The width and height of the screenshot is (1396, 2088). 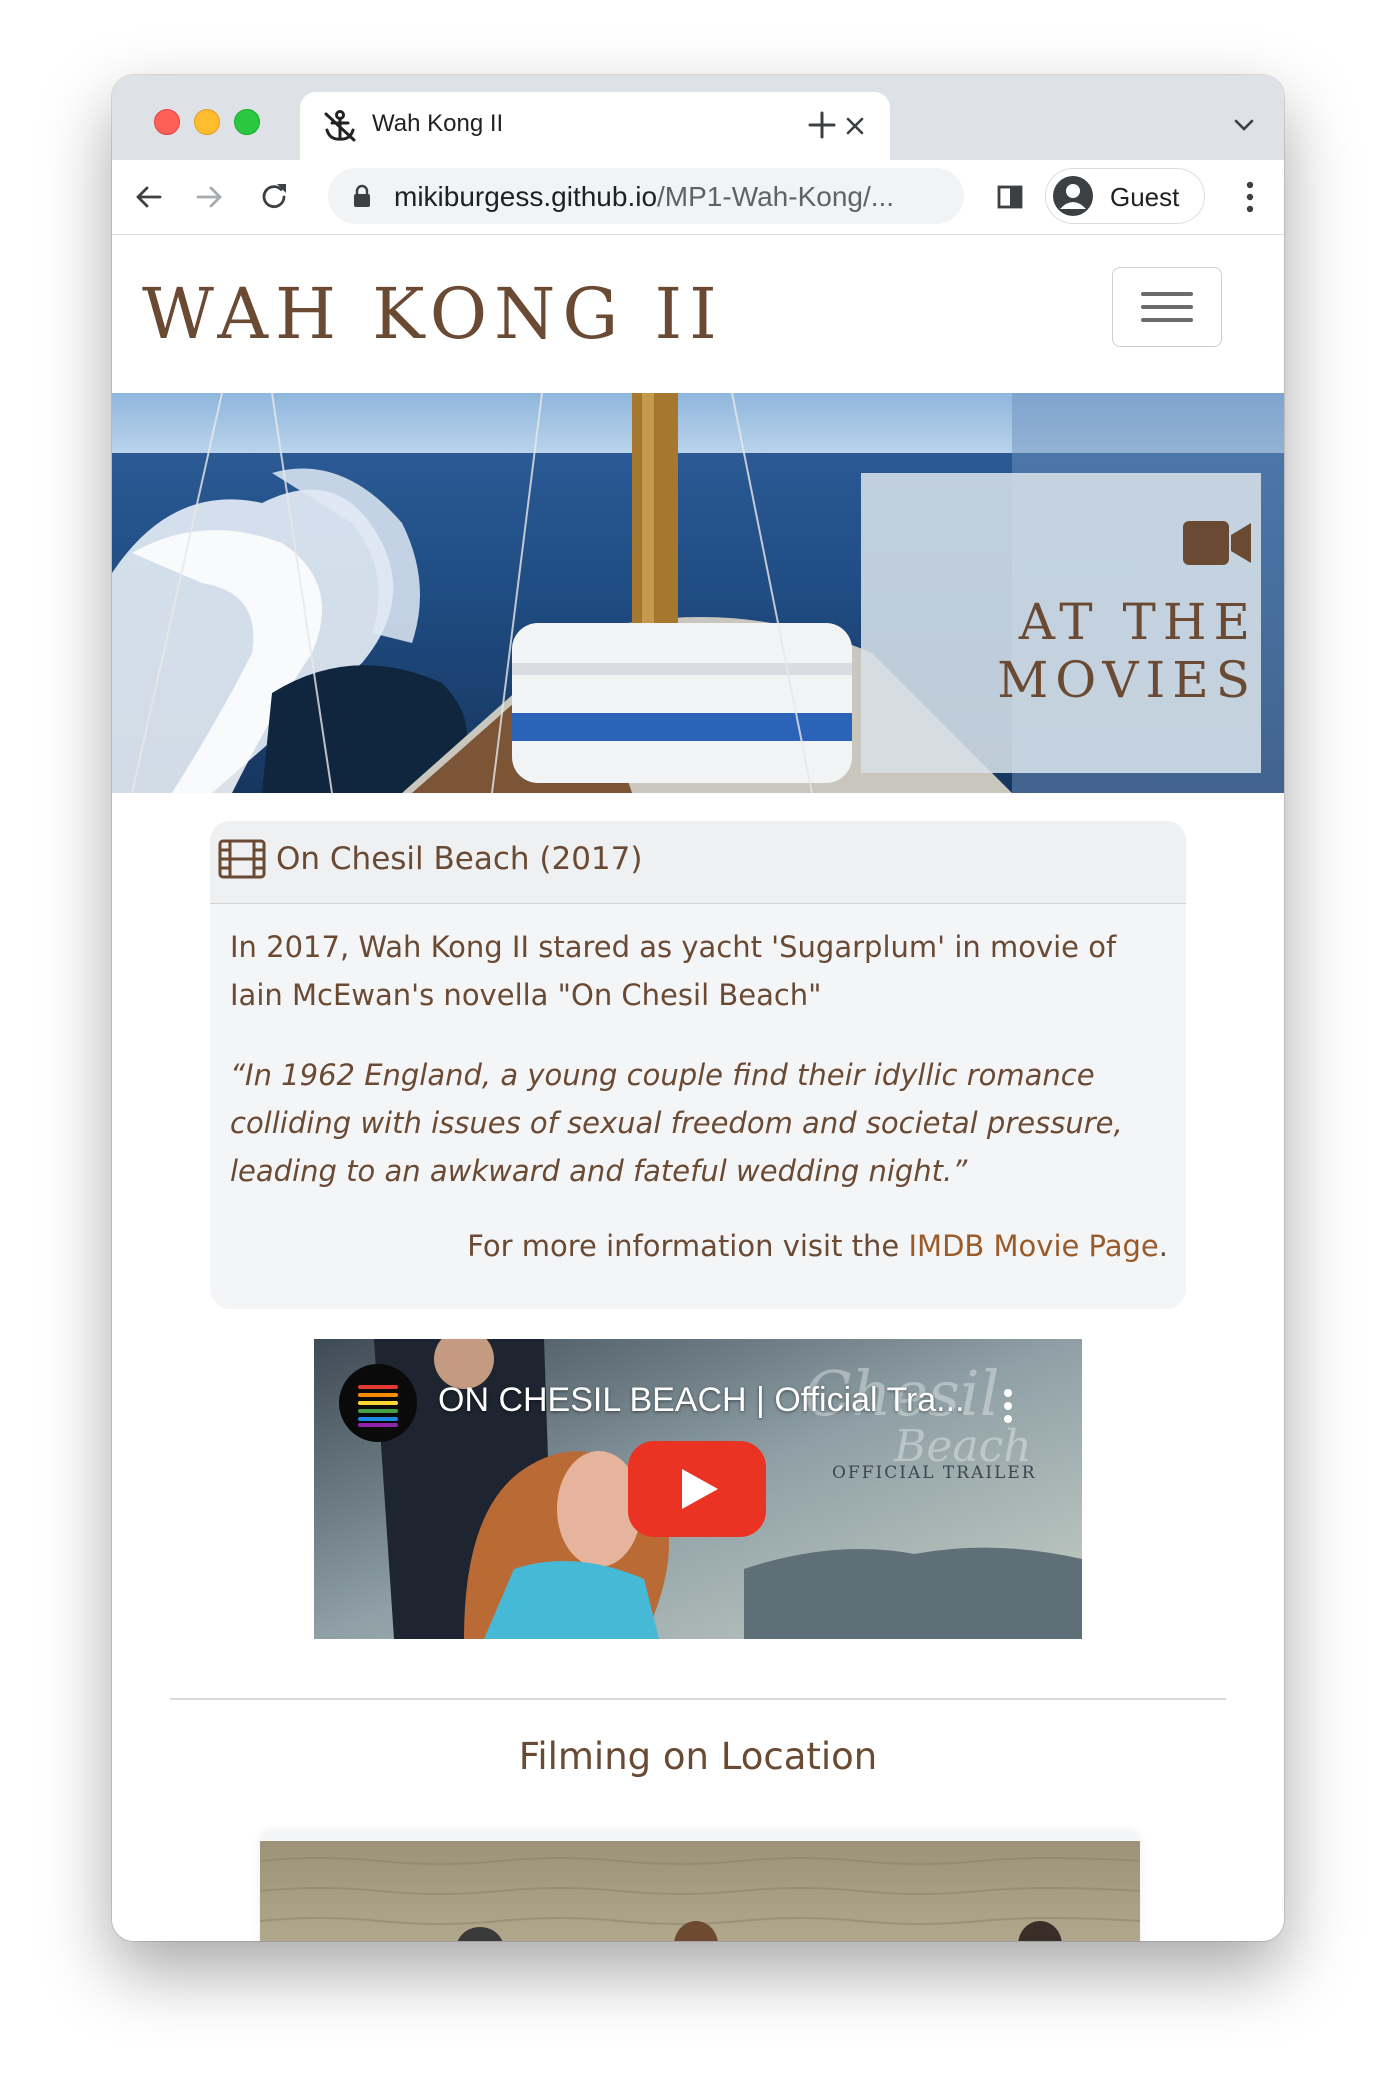 I want to click on hero-caption-panel: AT THE MOVIES, so click(x=1061, y=623).